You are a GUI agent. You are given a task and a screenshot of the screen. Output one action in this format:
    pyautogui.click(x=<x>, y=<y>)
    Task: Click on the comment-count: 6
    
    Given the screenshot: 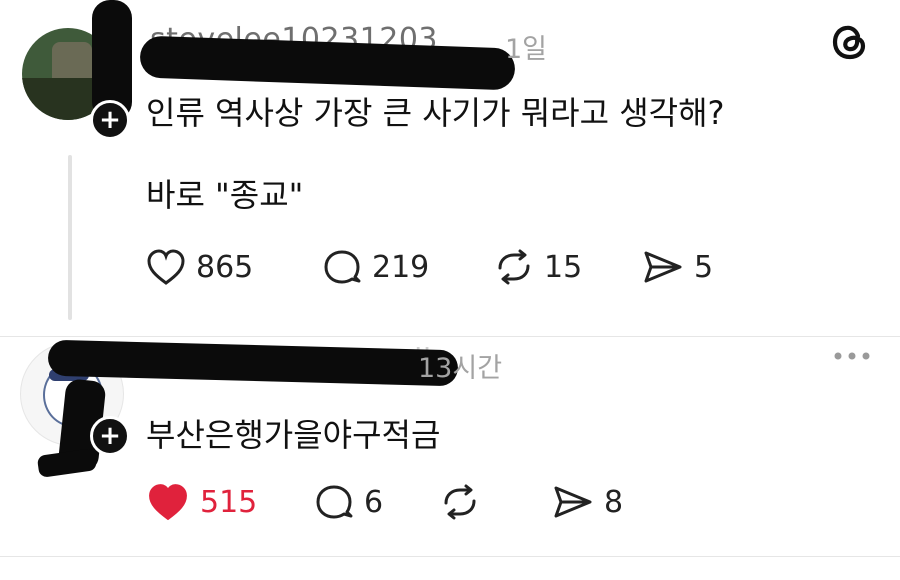 What is the action you would take?
    pyautogui.click(x=374, y=502)
    